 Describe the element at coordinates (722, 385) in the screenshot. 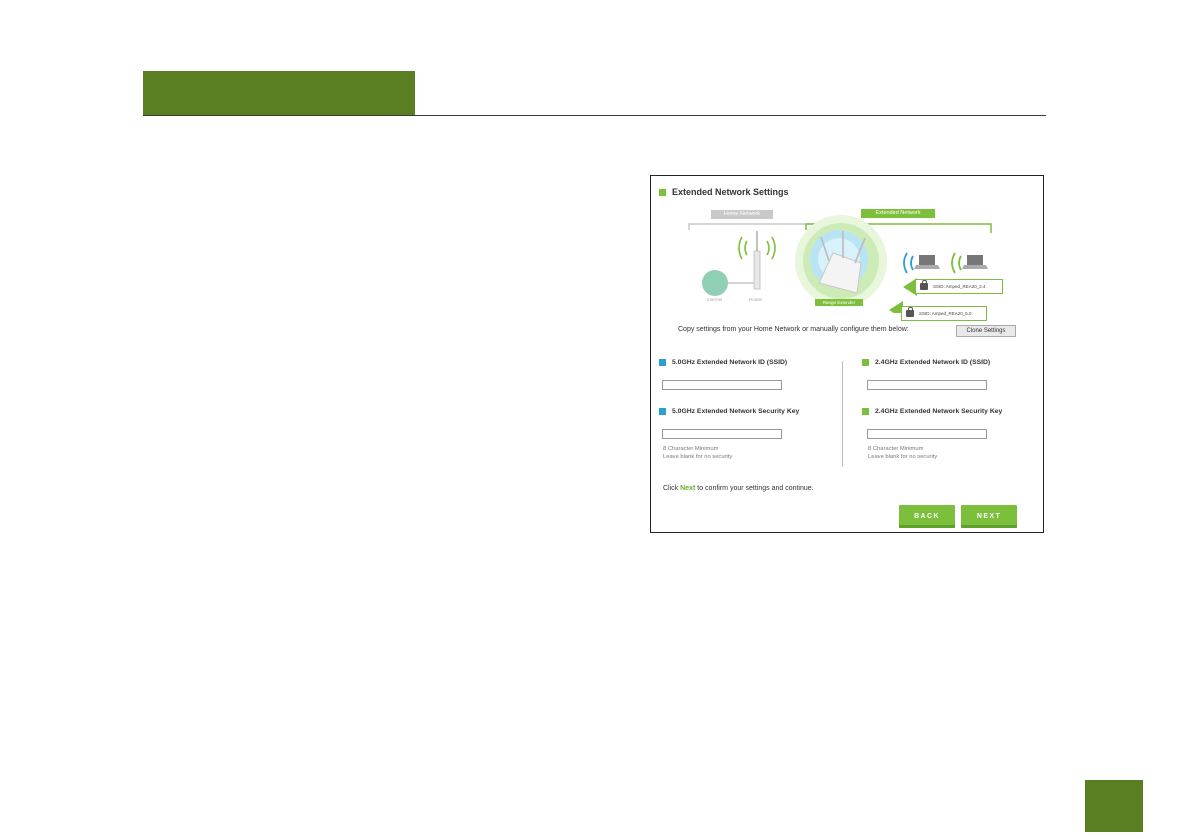

I see `ssid-50-input` at that location.